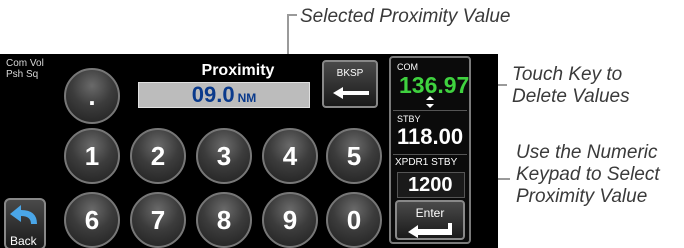  I want to click on backspace-label: BKSP, so click(350, 73).